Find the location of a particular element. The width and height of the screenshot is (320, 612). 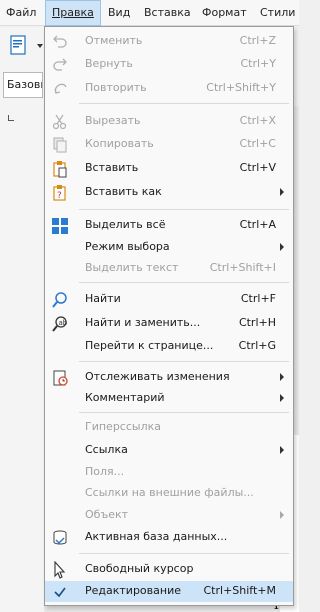

menu-item-find-replace: ab Найти и заменить... Ctrl+H is located at coordinates (169, 323).